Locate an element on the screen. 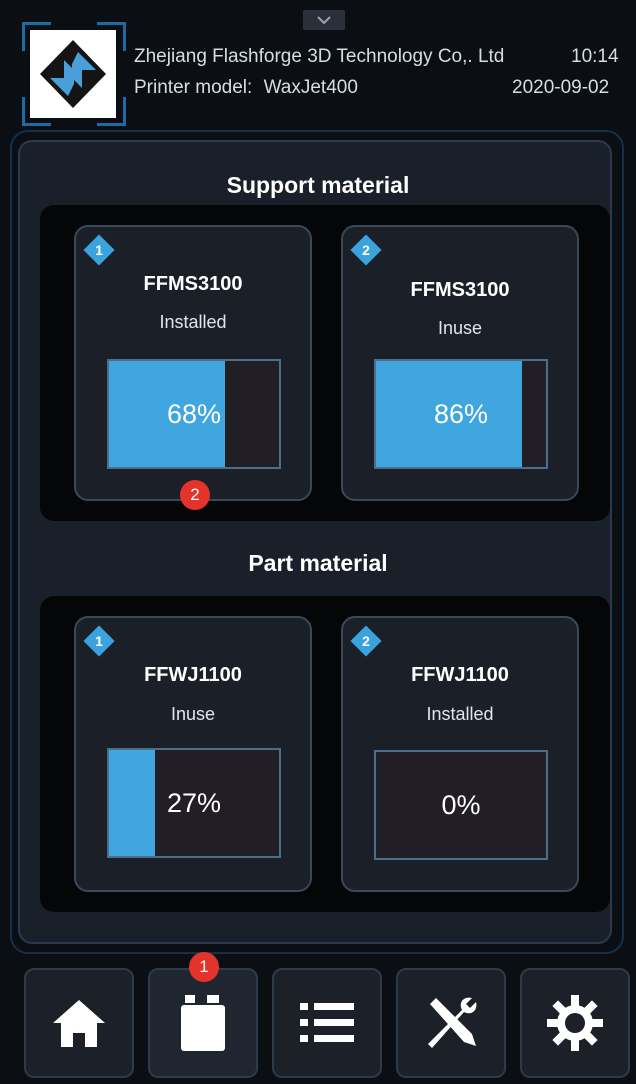 This screenshot has height=1084, width=636. notification-badge: 2 is located at coordinates (195, 495).